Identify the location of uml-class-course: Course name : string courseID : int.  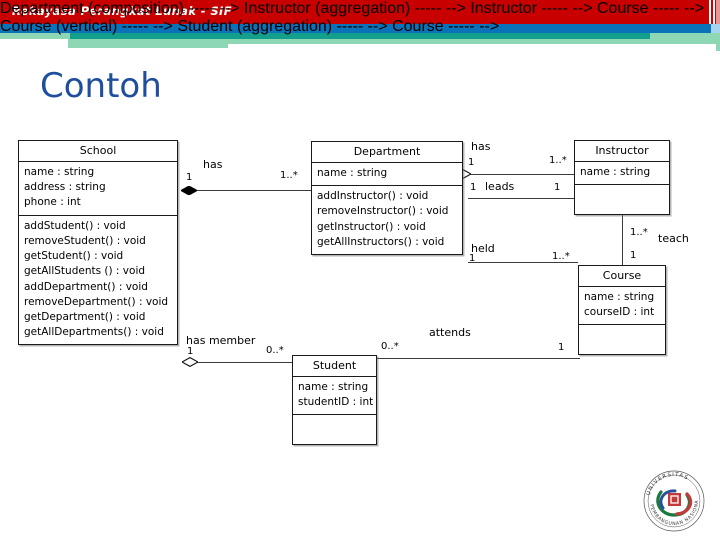
(622, 310).